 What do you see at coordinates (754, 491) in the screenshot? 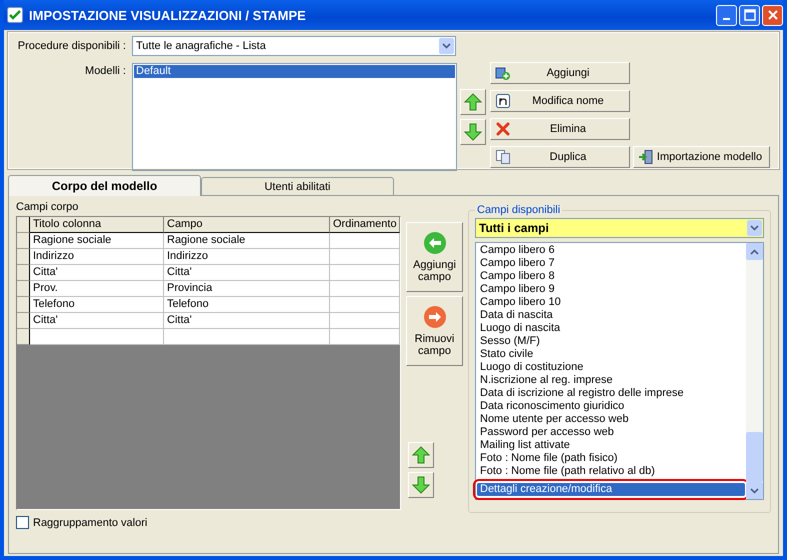
I see `scroll-down-icon` at bounding box center [754, 491].